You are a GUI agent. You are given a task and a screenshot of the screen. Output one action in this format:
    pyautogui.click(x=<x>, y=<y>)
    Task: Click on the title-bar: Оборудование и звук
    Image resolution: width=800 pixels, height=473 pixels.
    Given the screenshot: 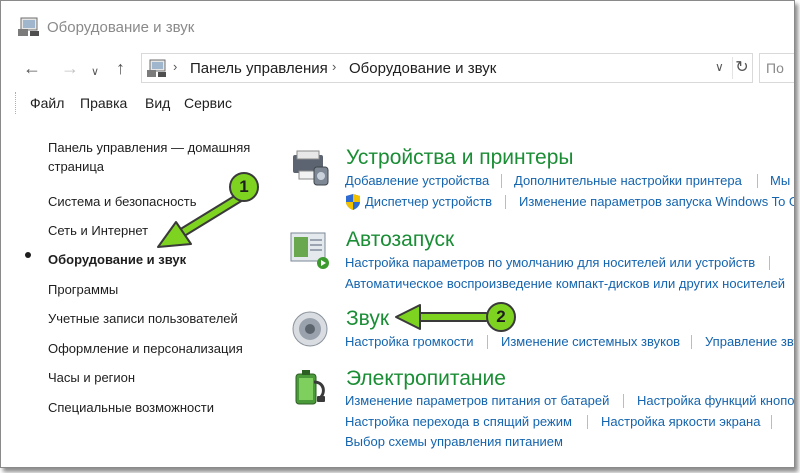 What is the action you would take?
    pyautogui.click(x=397, y=23)
    